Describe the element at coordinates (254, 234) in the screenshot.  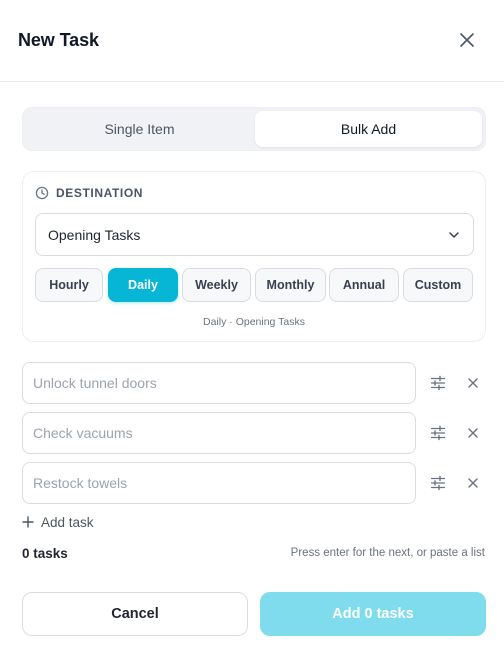
I see `destination-select: Opening Tasks` at that location.